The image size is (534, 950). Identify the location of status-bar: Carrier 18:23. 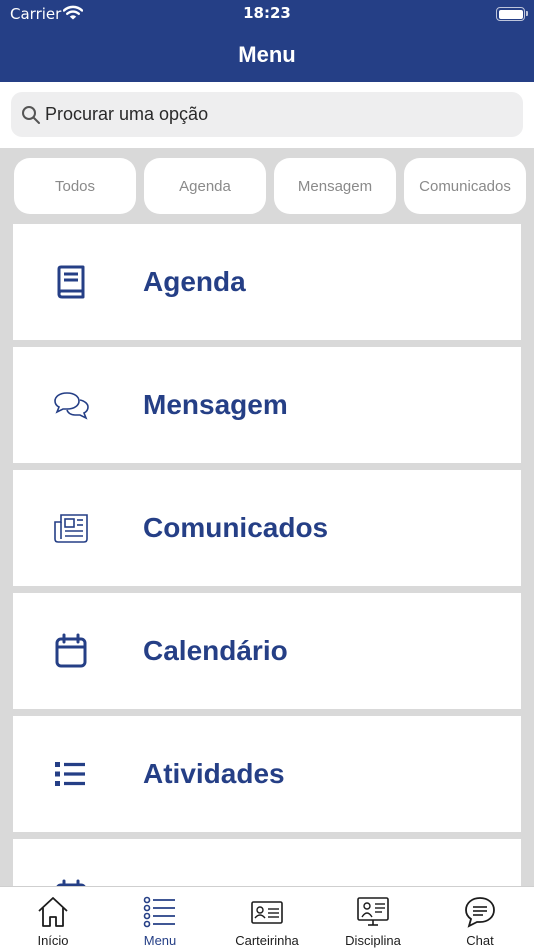
(267, 14).